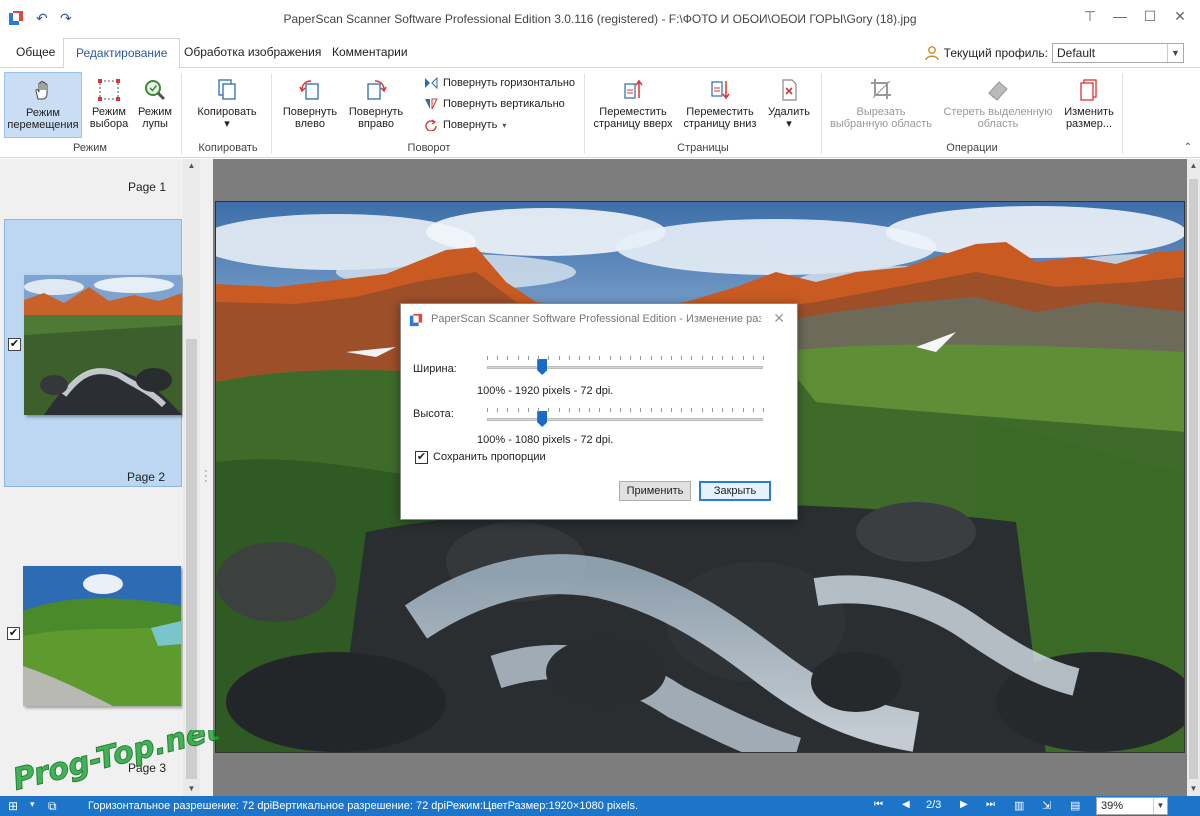 Image resolution: width=1200 pixels, height=816 pixels. I want to click on first-page-icon: ⏮, so click(878, 804).